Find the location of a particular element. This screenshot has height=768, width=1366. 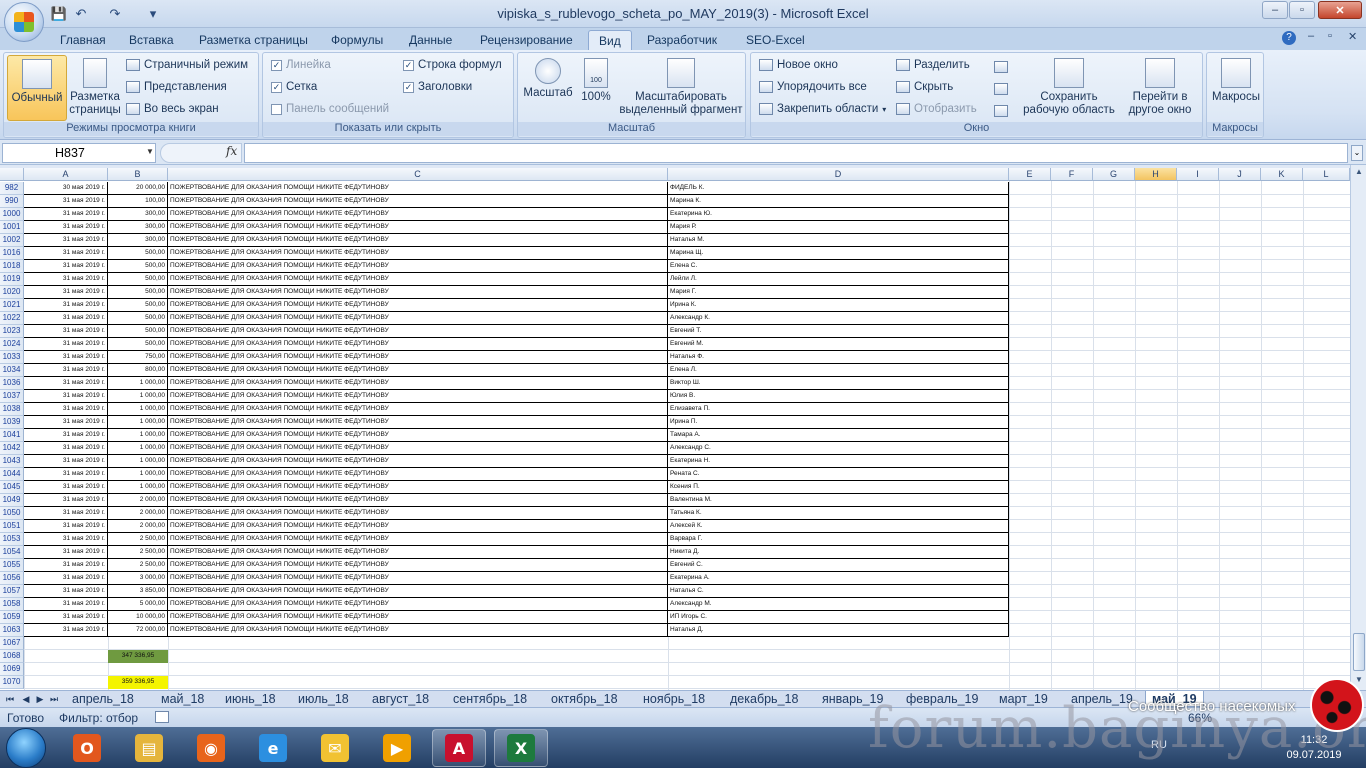

save-workspace-button: Сохранить рабочую область is located at coordinates (1069, 87).